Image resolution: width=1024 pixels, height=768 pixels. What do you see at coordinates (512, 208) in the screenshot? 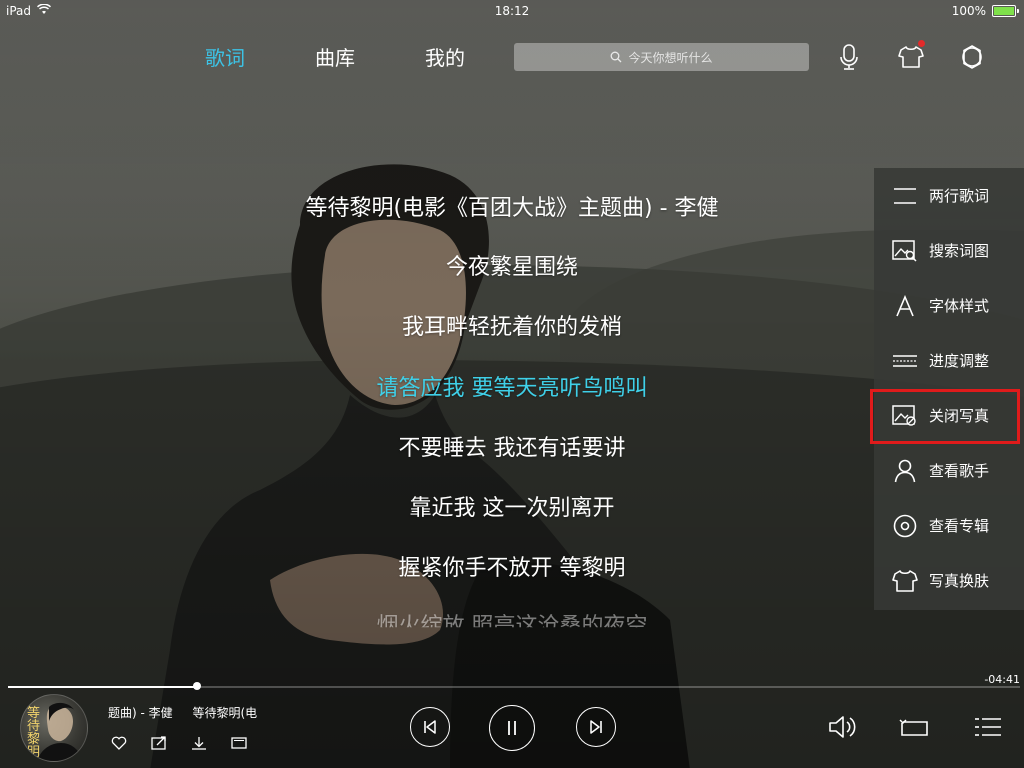
I see `lyric-line-title: 等待黎明(电影《百团大战》主题曲) - 李健` at bounding box center [512, 208].